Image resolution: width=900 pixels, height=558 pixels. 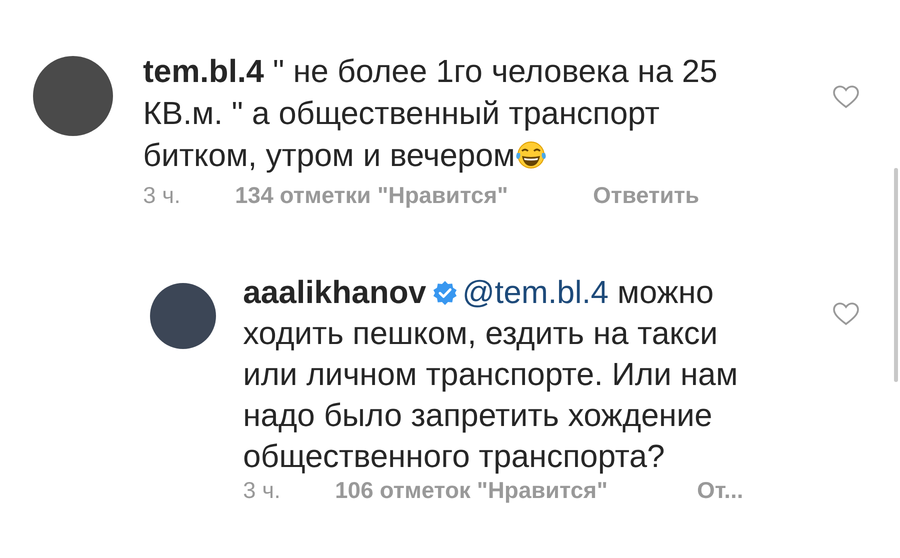 I want to click on likes-count: 106 отметок "Нравится", so click(x=516, y=490).